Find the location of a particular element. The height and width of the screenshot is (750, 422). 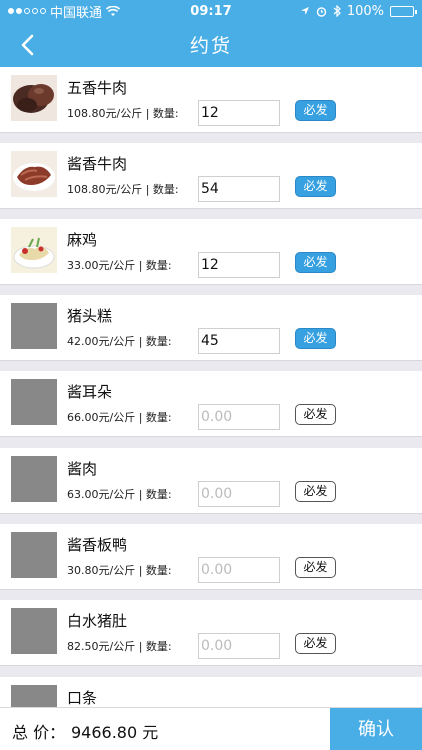

list-item: 酱肉 63.00元/公斤 | 数量: 必发 is located at coordinates (211, 481).